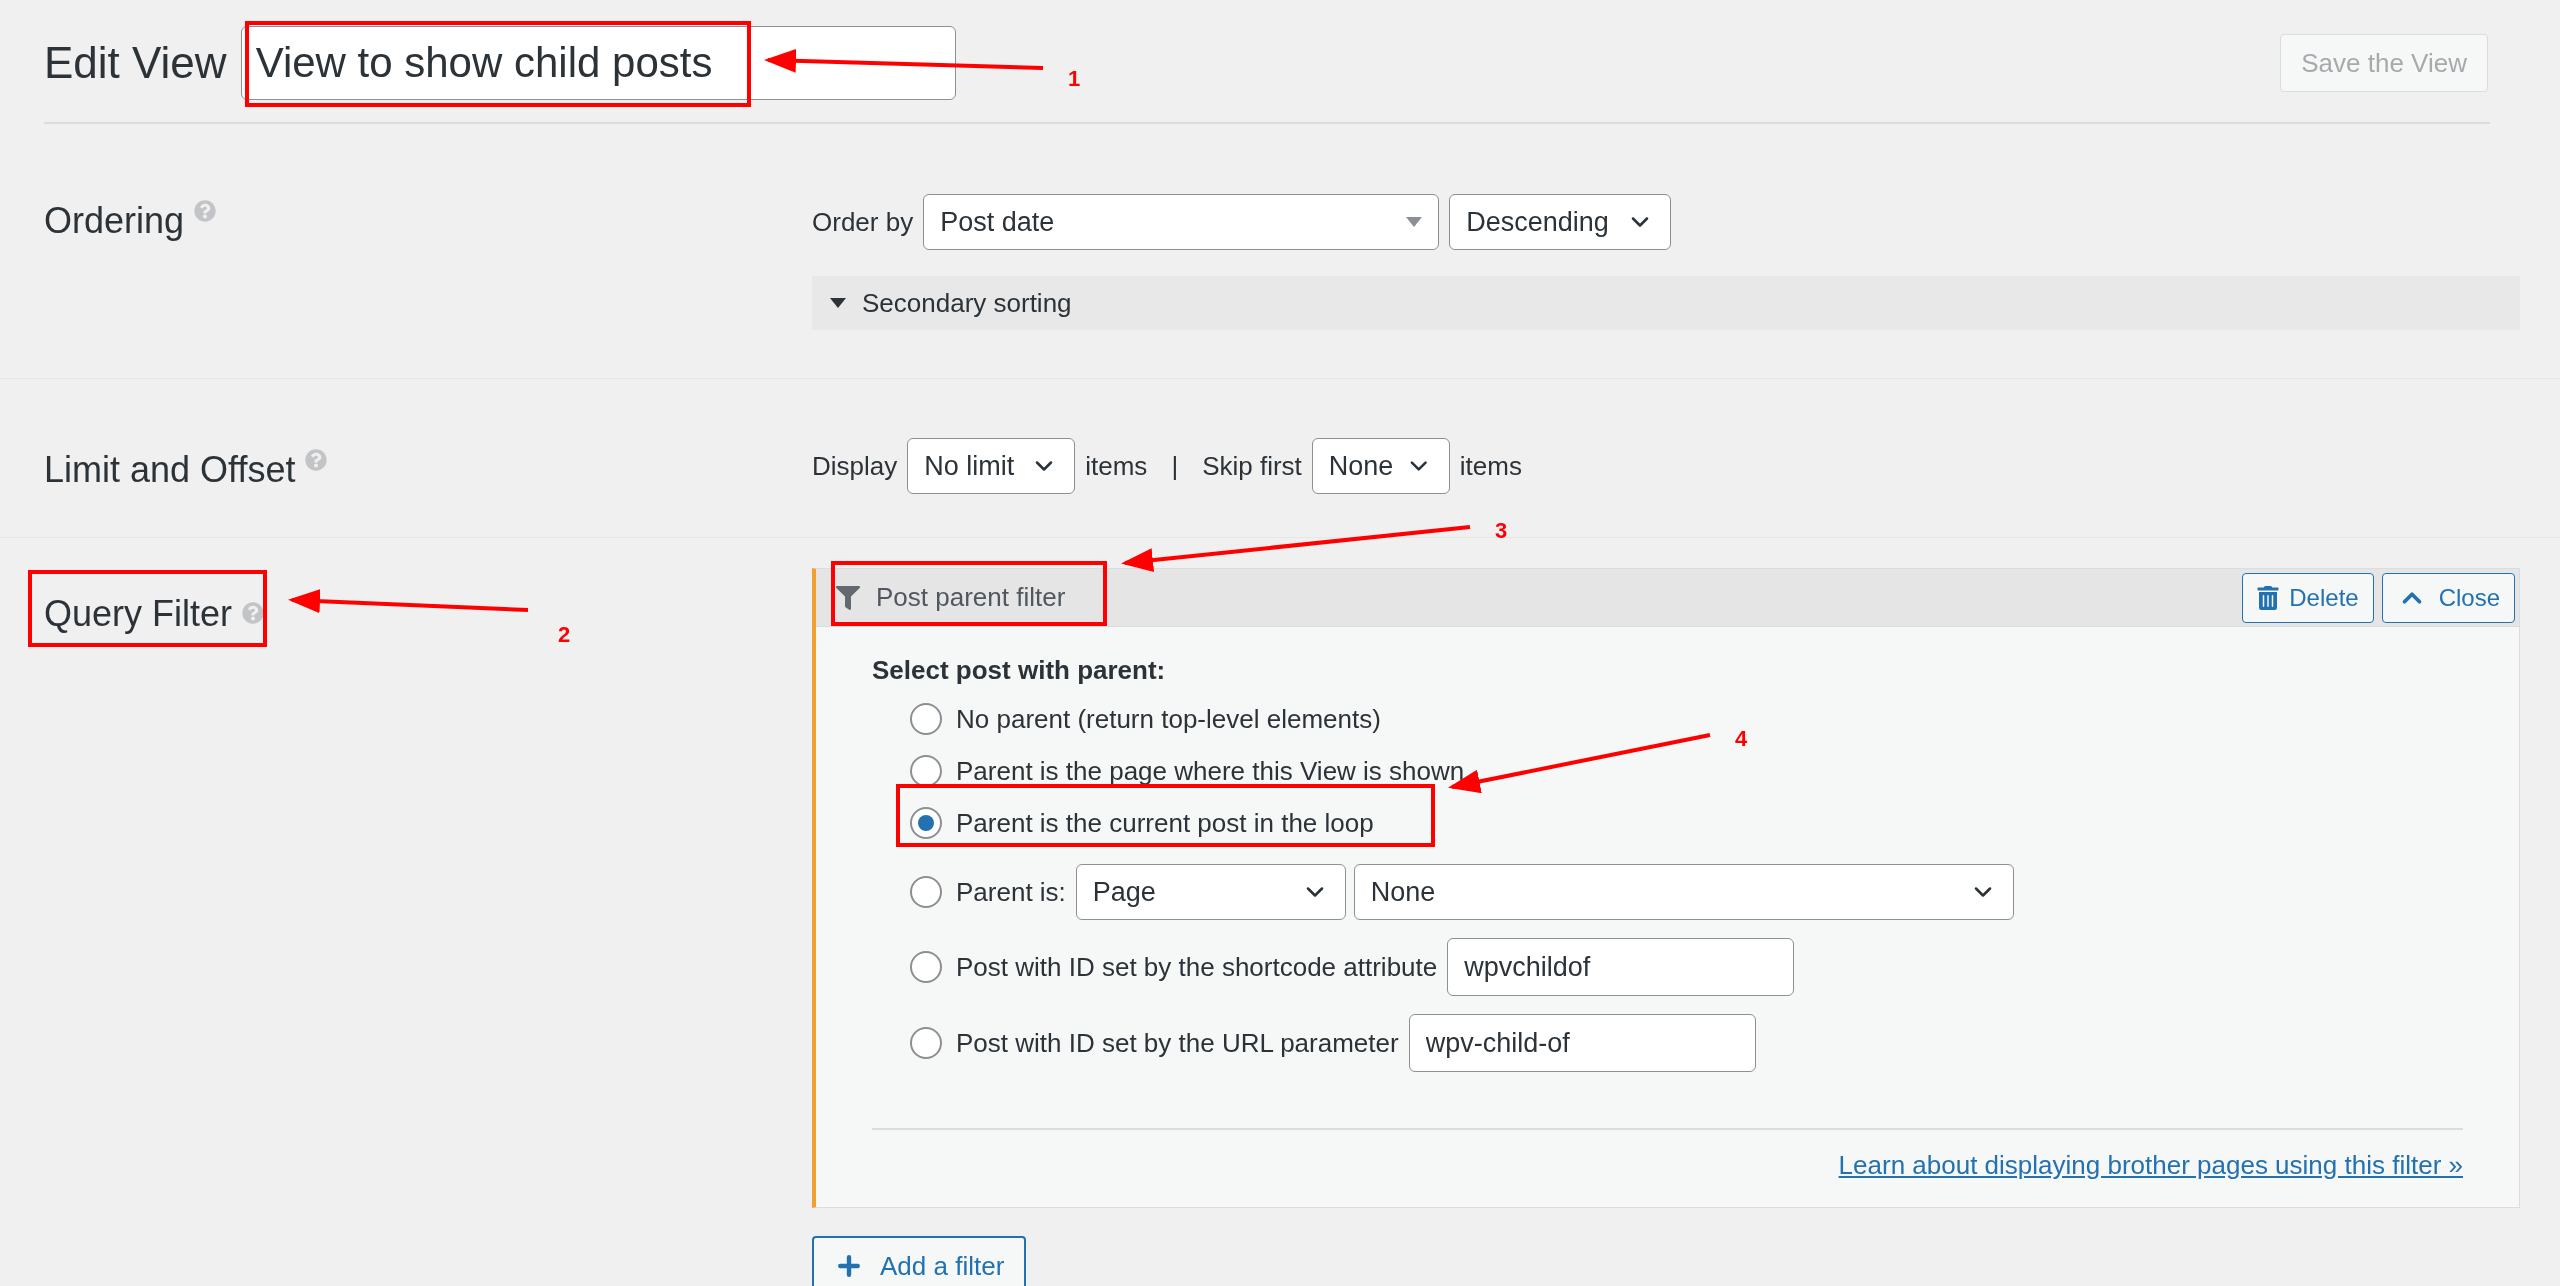 The width and height of the screenshot is (2560, 1286). Describe the element at coordinates (138, 614) in the screenshot. I see `section-title: Query Filter` at that location.